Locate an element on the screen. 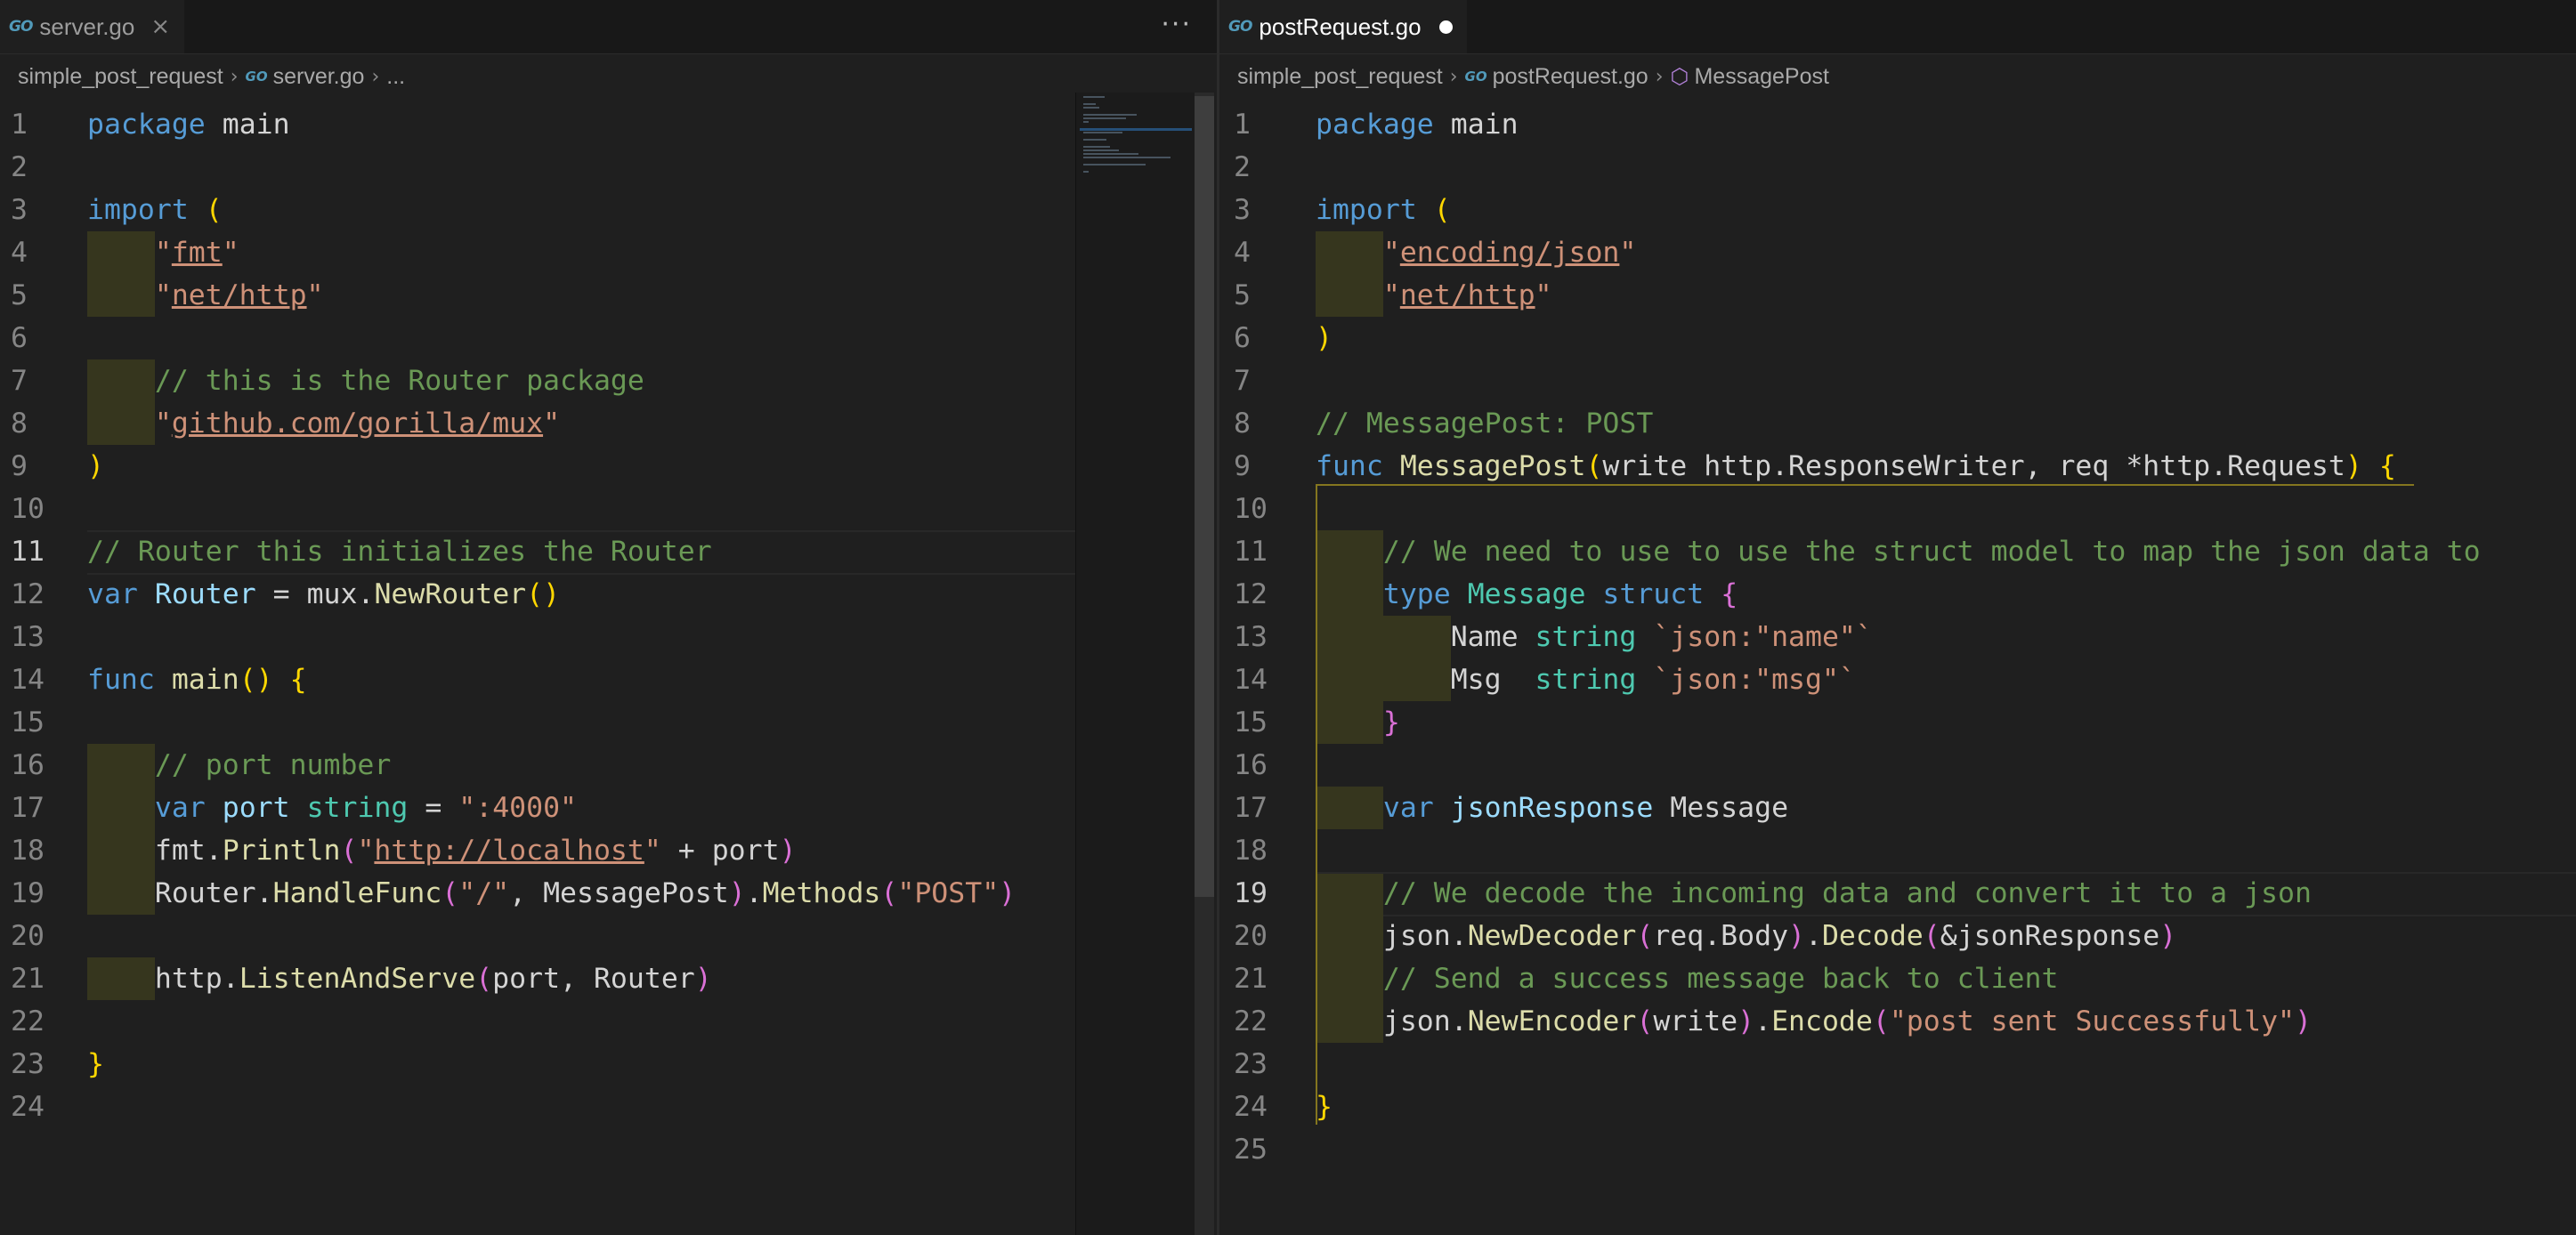 This screenshot has height=1235, width=2576. code-token: type is located at coordinates (1417, 594).